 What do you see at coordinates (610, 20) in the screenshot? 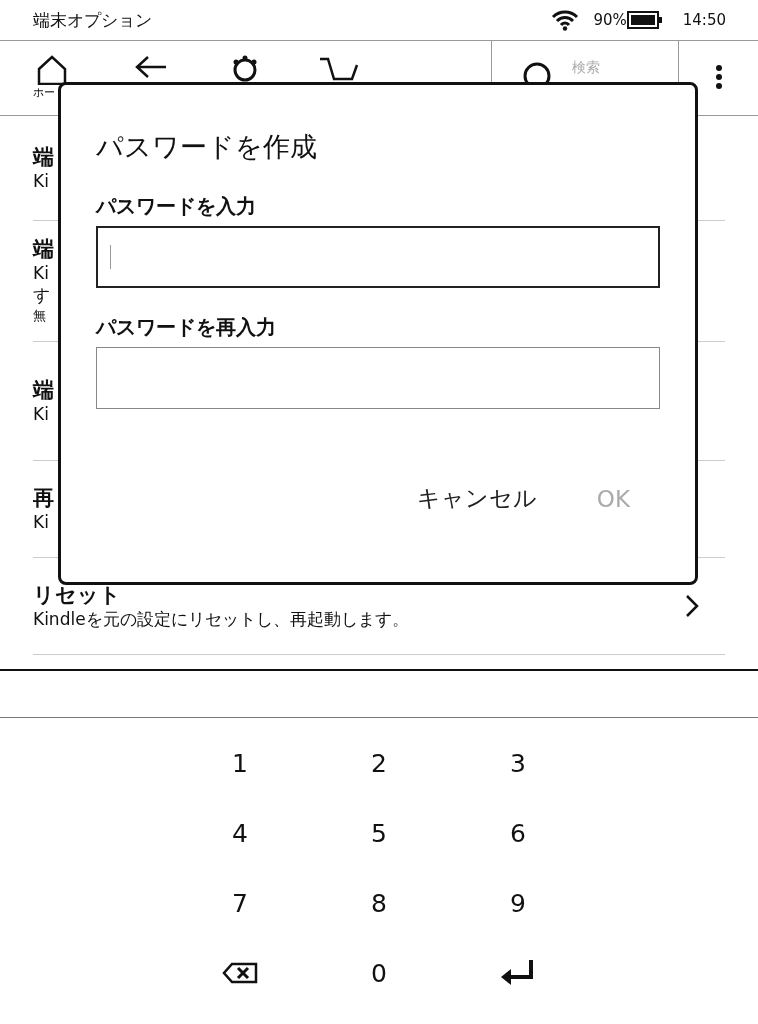
I see `battery-percent: 90%` at bounding box center [610, 20].